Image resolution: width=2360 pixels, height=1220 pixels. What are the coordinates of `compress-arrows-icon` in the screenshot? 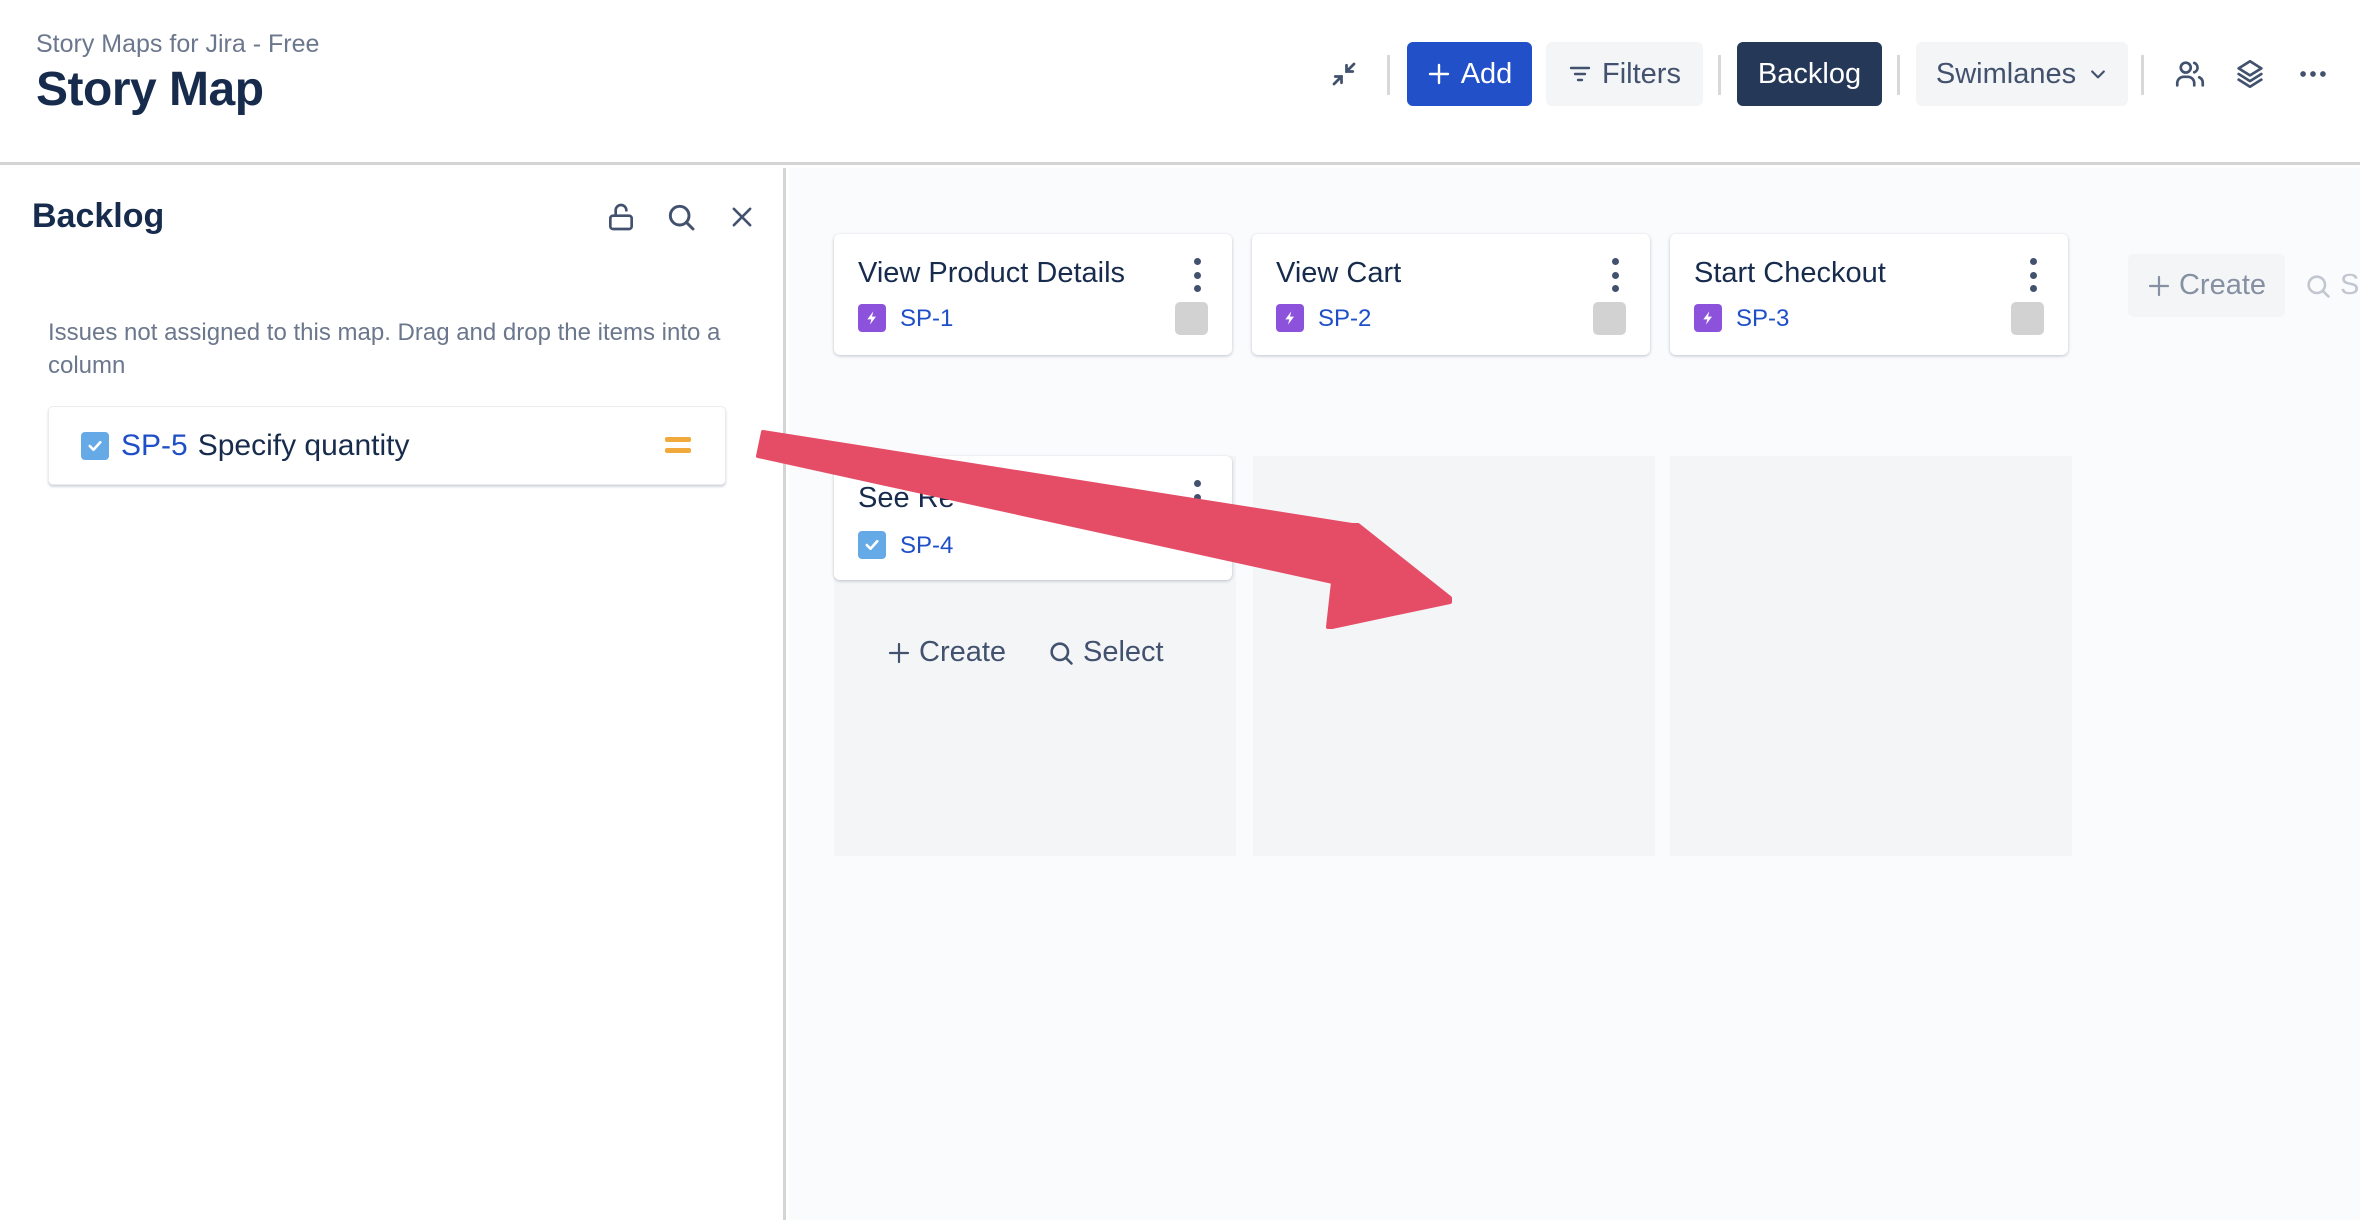 It's located at (1344, 74).